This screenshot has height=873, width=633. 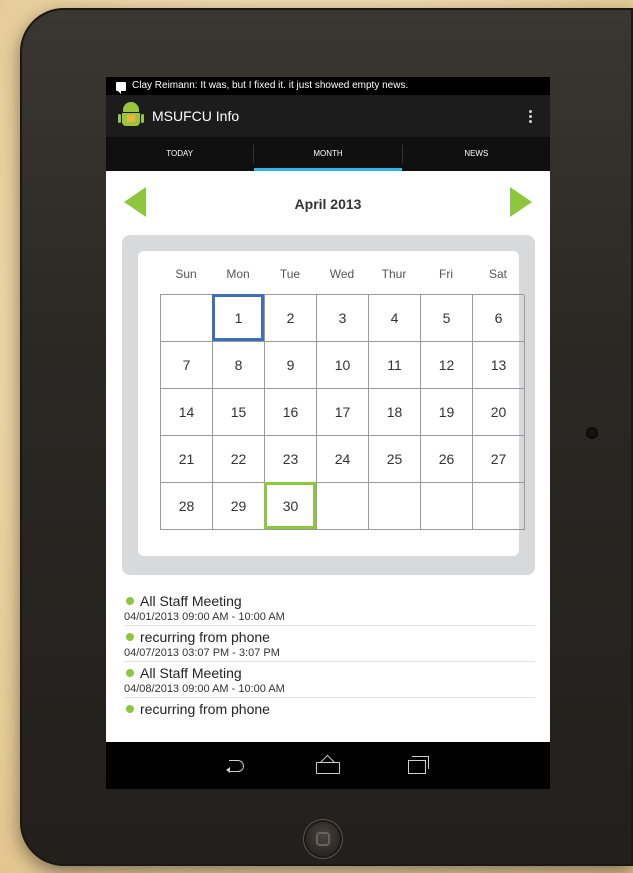 I want to click on month-navigation: April 2013, so click(x=328, y=200).